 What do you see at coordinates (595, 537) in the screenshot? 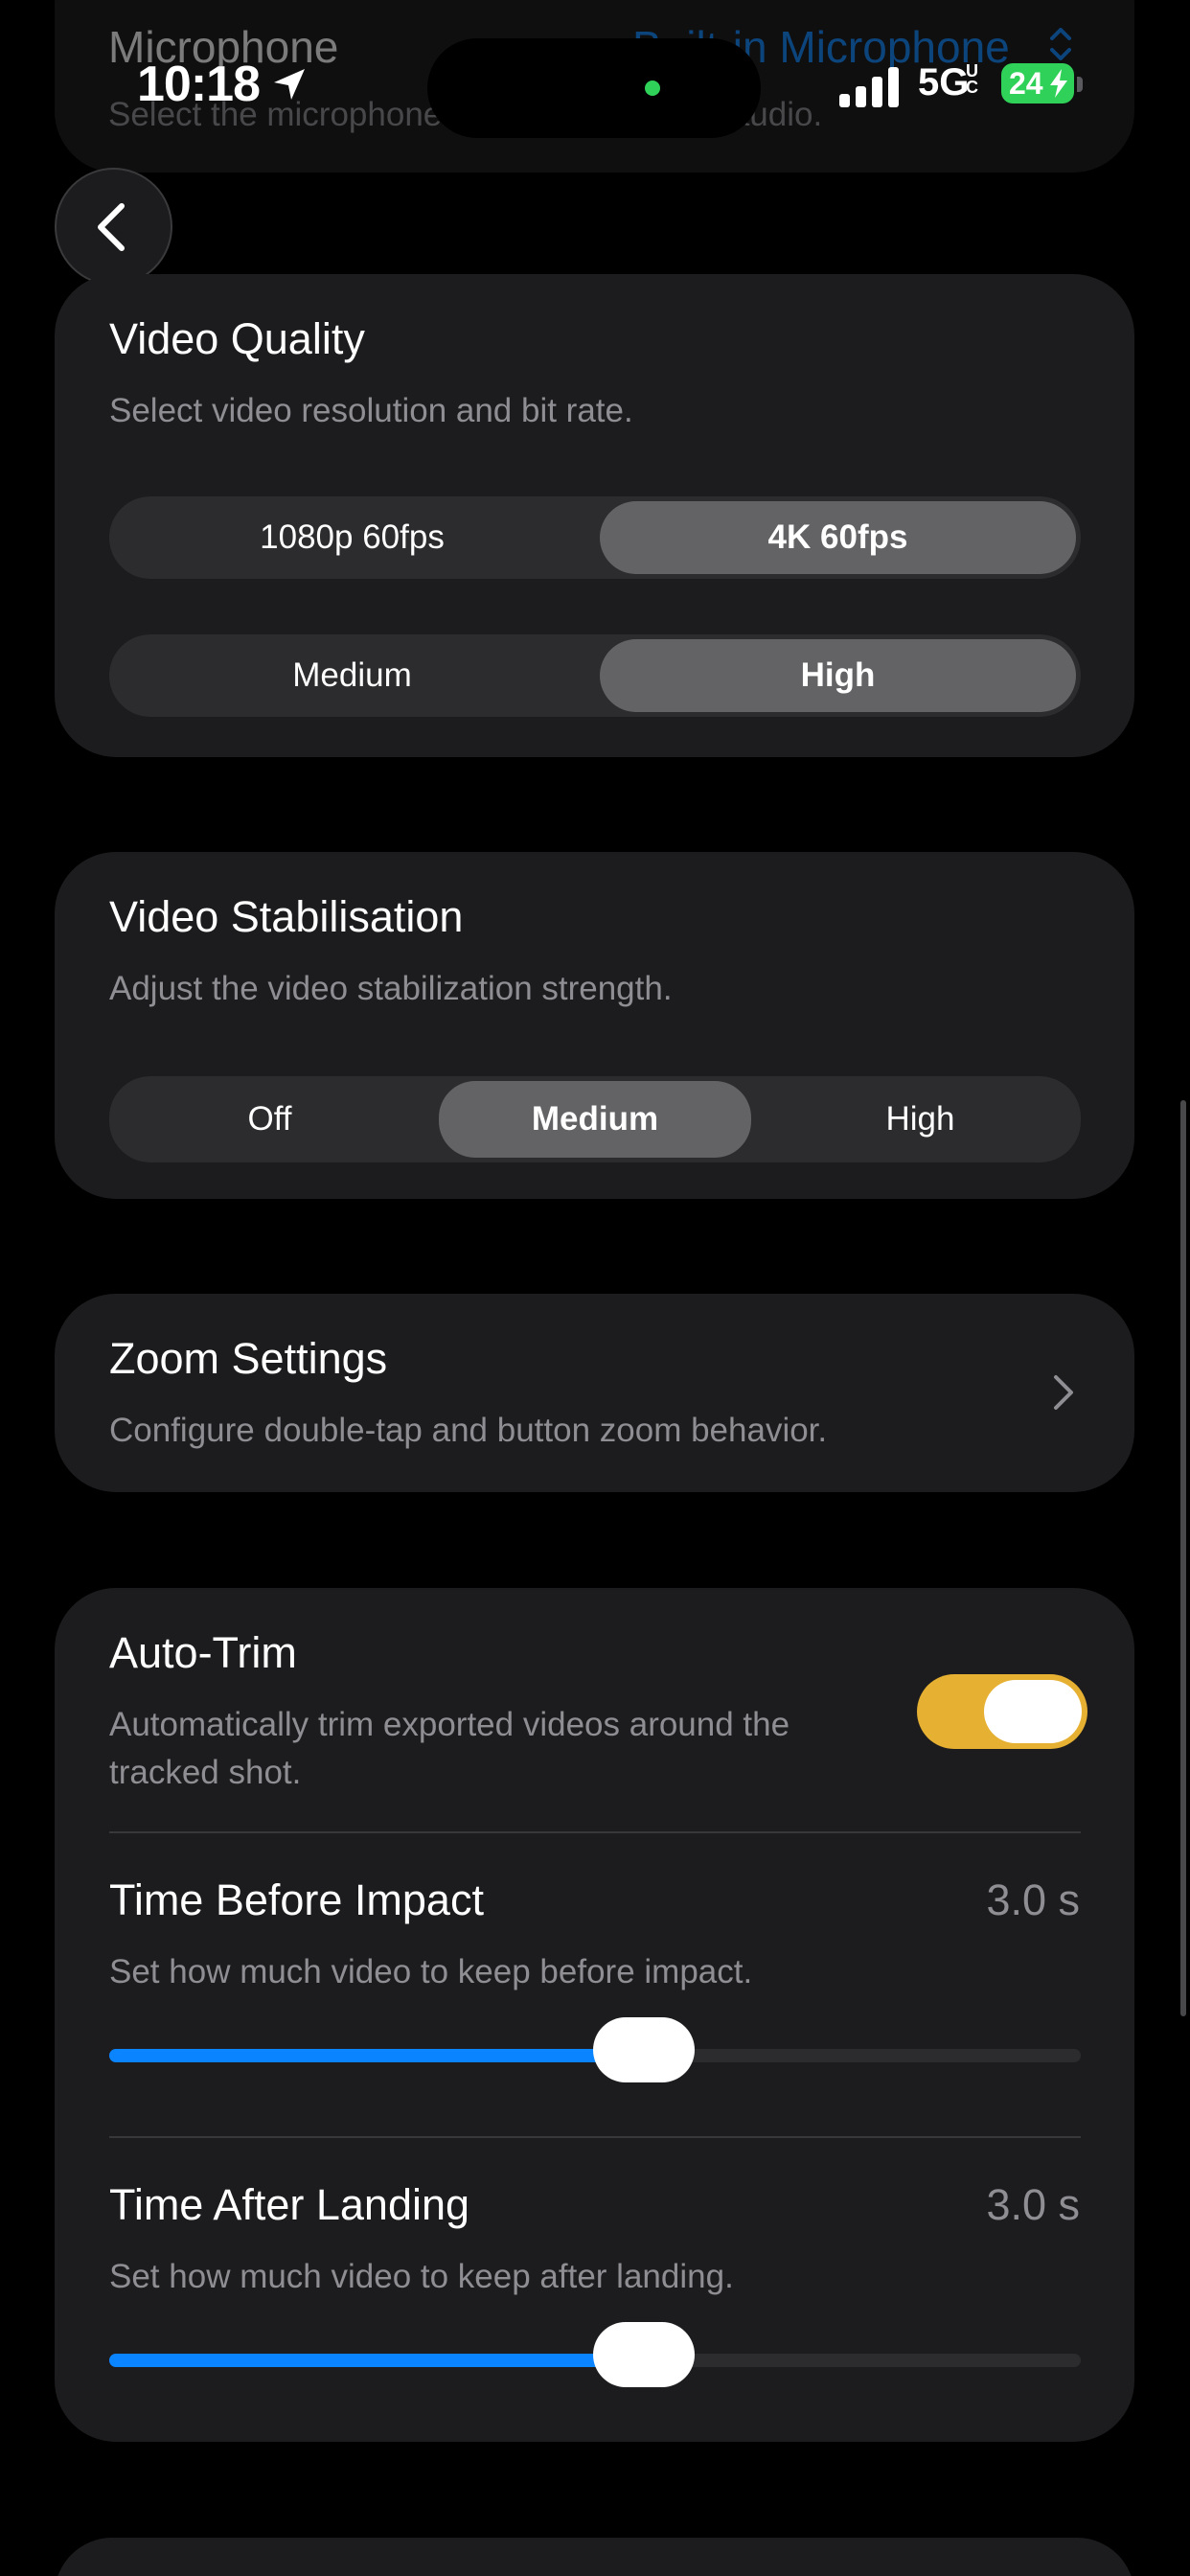
I see `resolution-segmented-control: 1080p 60fps 4K 60fps` at bounding box center [595, 537].